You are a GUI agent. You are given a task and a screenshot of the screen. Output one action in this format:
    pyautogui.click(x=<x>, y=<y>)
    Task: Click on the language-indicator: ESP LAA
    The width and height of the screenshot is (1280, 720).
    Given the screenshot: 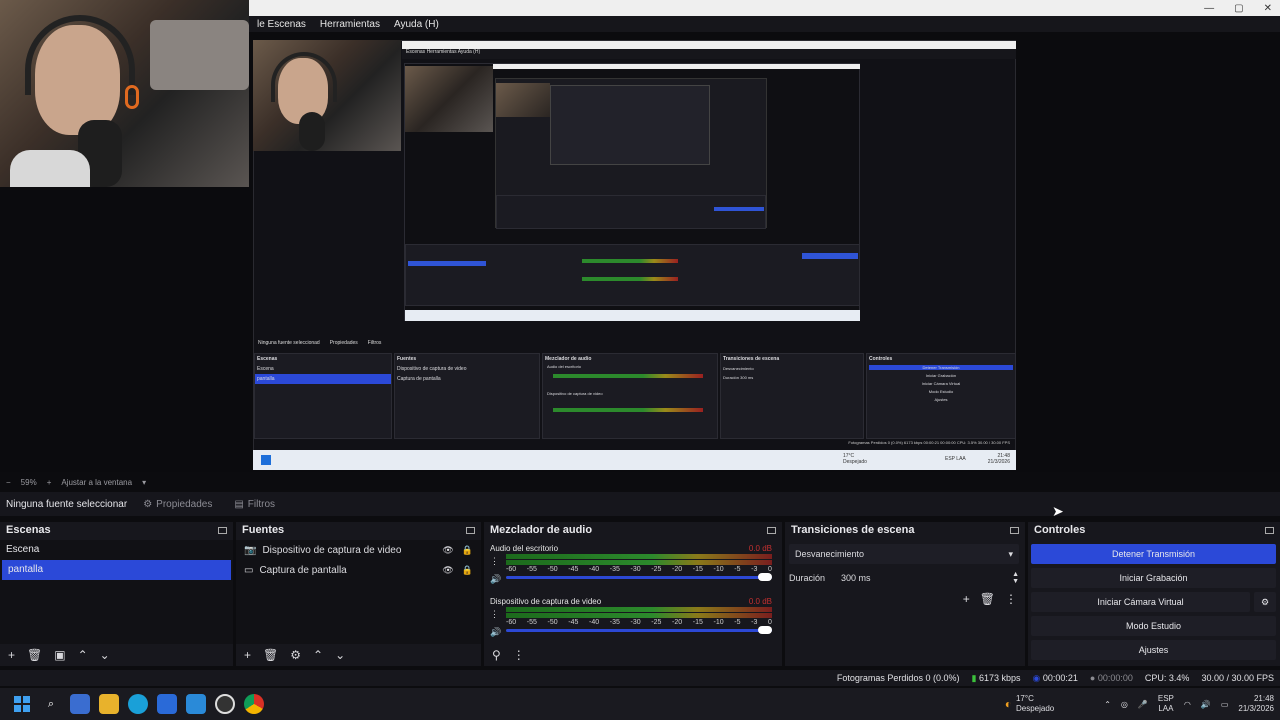 What is the action you would take?
    pyautogui.click(x=1166, y=704)
    